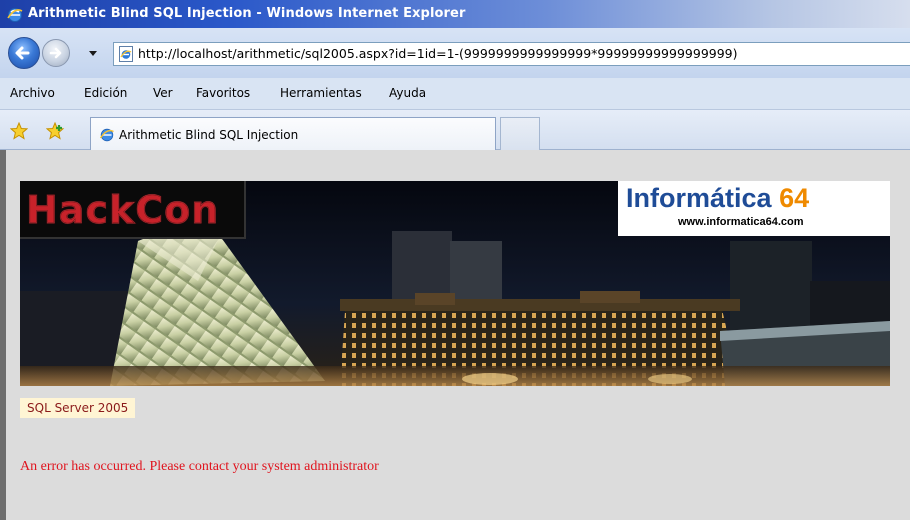 This screenshot has height=520, width=910. Describe the element at coordinates (19, 131) in the screenshot. I see `favorites-star-icon` at that location.